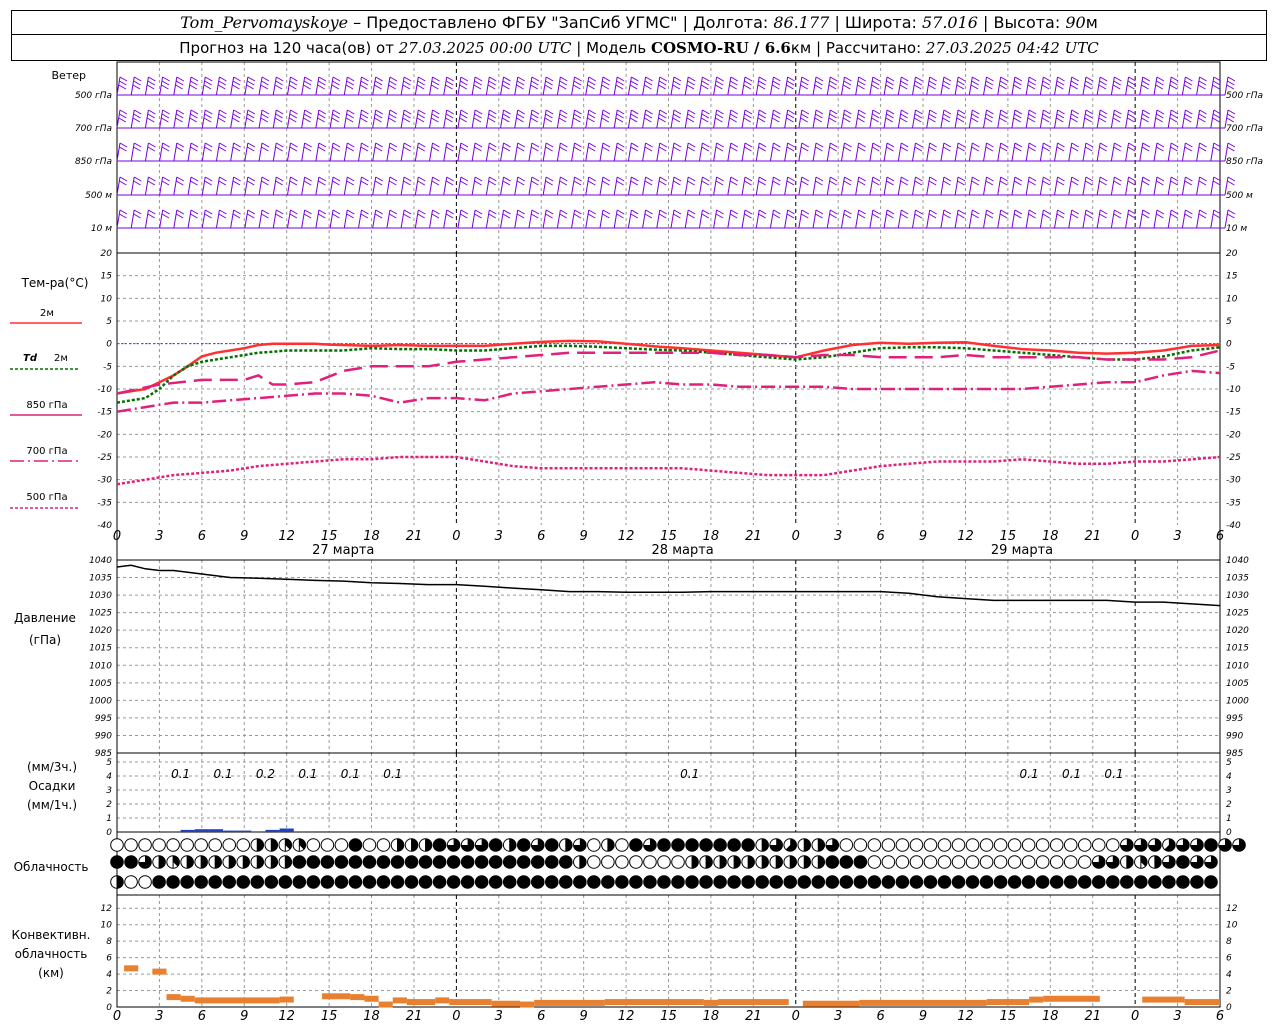 The height and width of the screenshot is (1024, 1280). What do you see at coordinates (315, 831) in the screenshot?
I see `precip-bar` at bounding box center [315, 831].